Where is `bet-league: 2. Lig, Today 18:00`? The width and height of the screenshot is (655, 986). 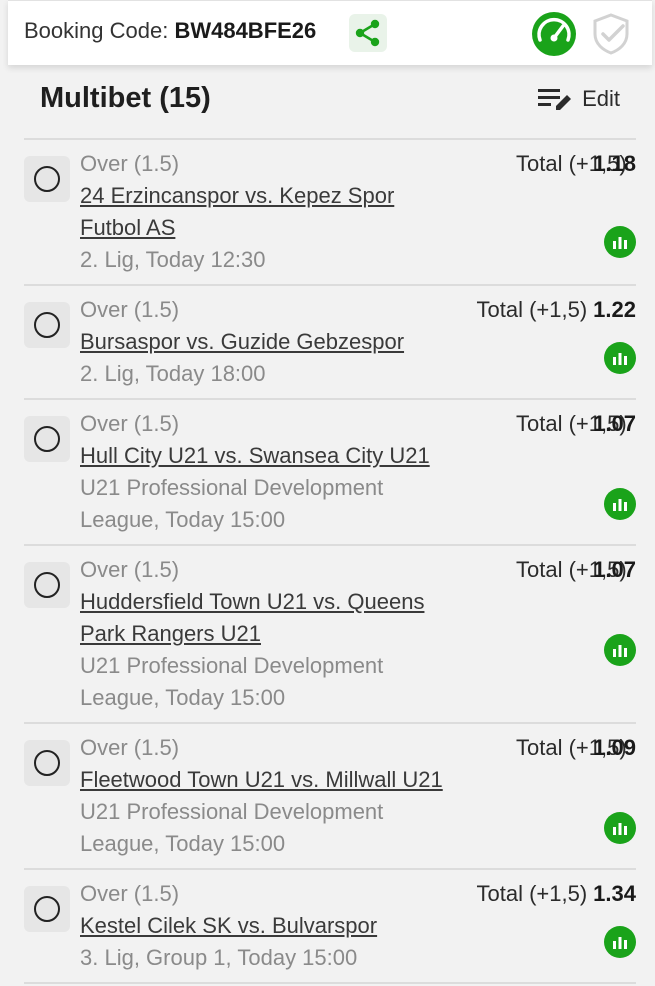 bet-league: 2. Lig, Today 18:00 is located at coordinates (173, 373).